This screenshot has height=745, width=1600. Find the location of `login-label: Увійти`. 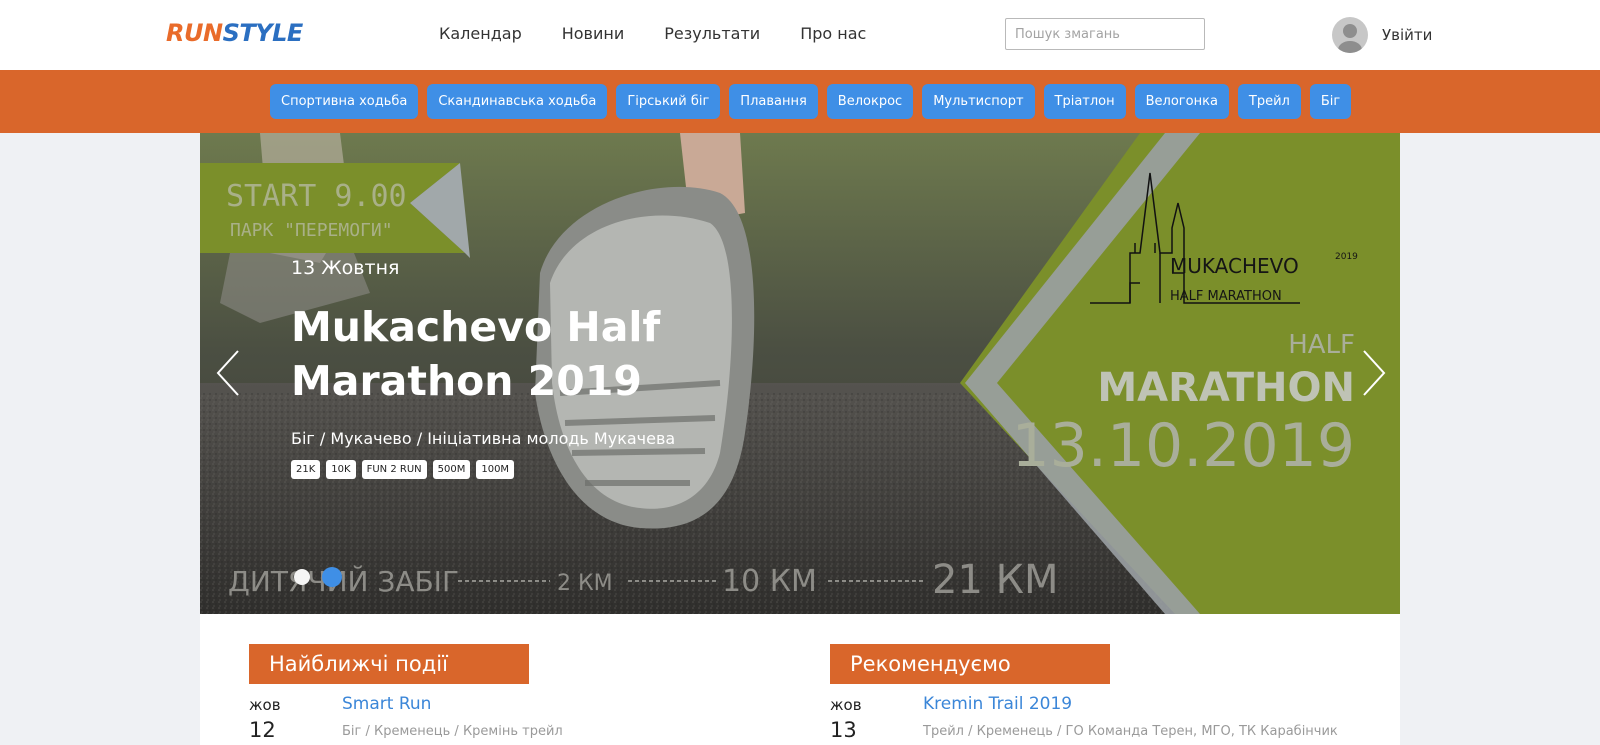

login-label: Увійти is located at coordinates (1407, 35).